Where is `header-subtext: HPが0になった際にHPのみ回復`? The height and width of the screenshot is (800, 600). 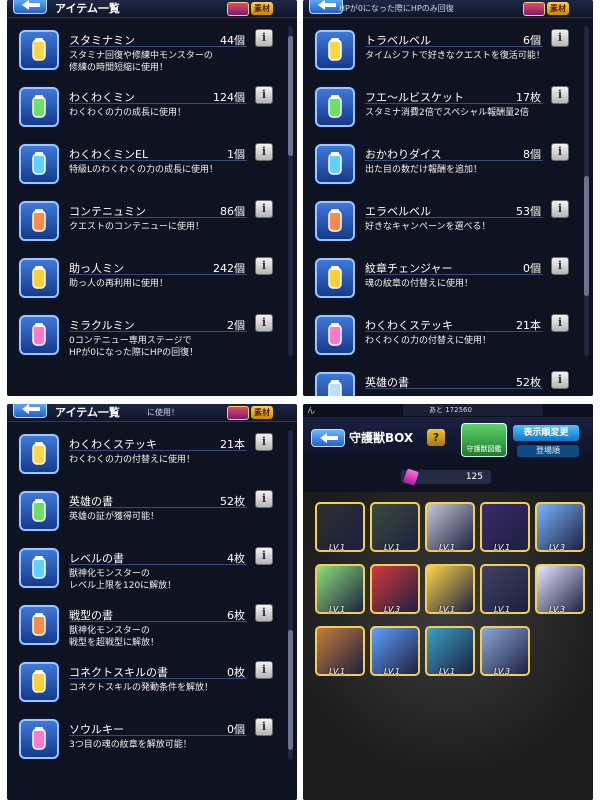
header-subtext: HPが0になった際にHPのみ回復 is located at coordinates (396, 8).